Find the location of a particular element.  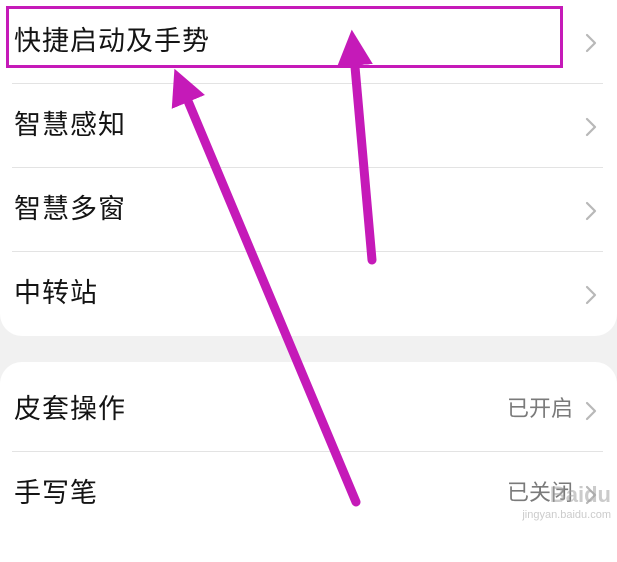

watermark-subtitle: jingyan.baidu.com is located at coordinates (566, 515).